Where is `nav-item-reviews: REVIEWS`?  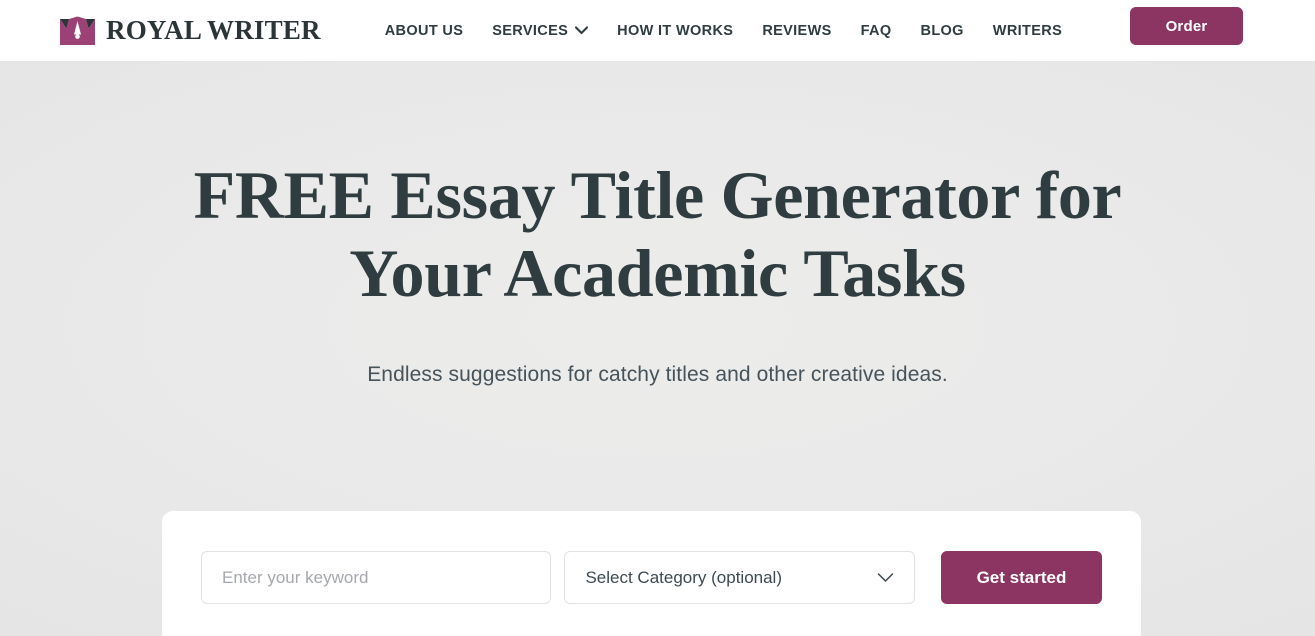
nav-item-reviews: REVIEWS is located at coordinates (796, 31).